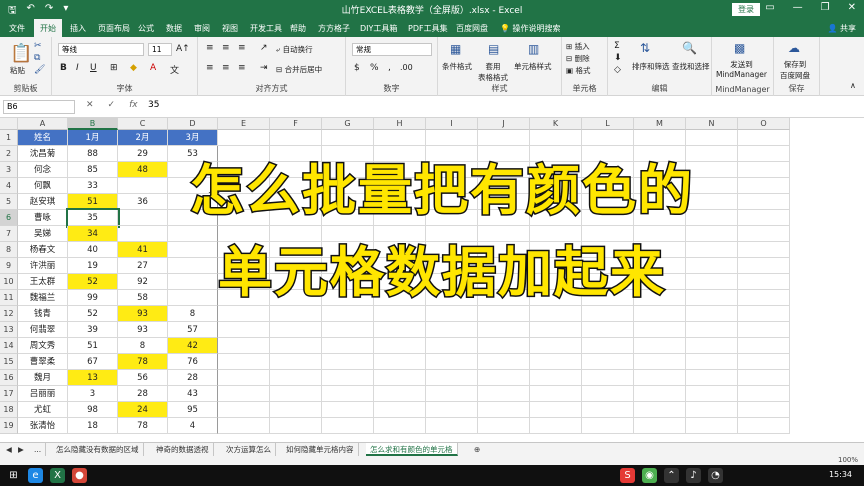  I want to click on underline-icon: U, so click(93, 68).